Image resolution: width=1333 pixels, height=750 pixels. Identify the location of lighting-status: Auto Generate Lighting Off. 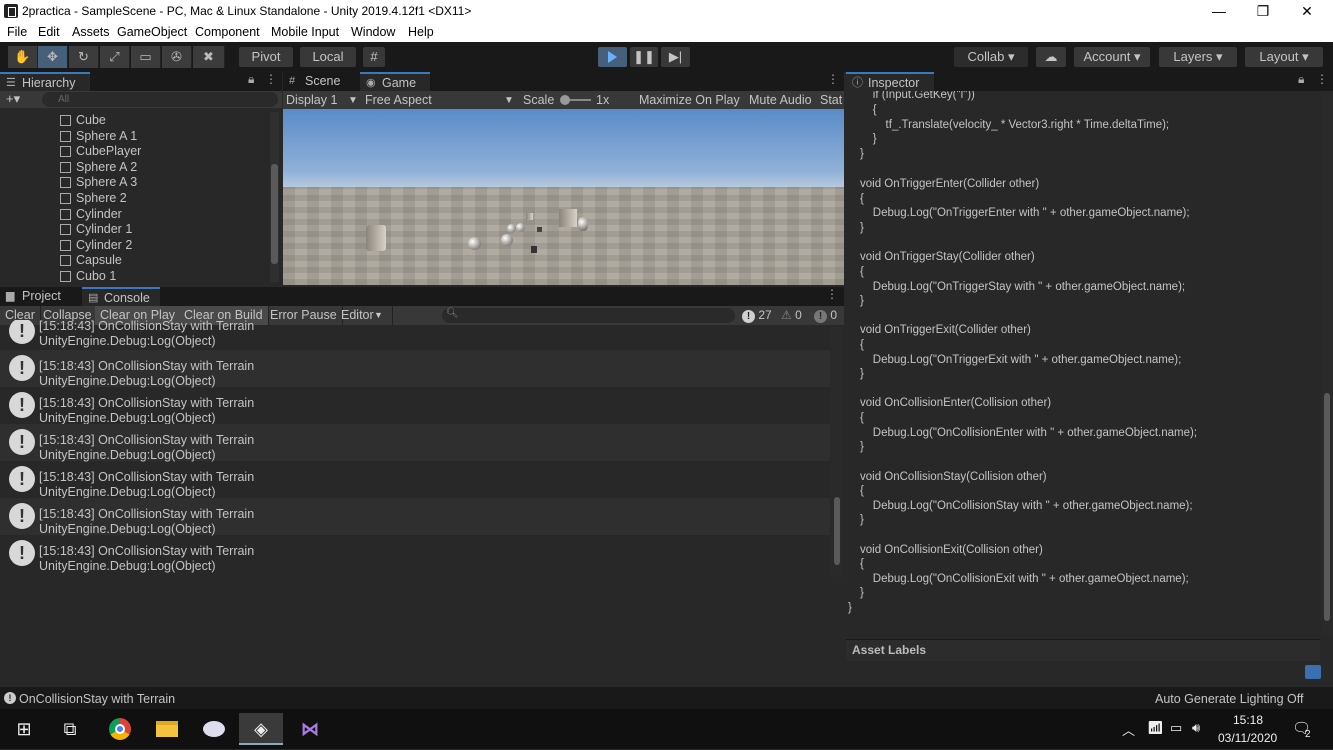
(1229, 699).